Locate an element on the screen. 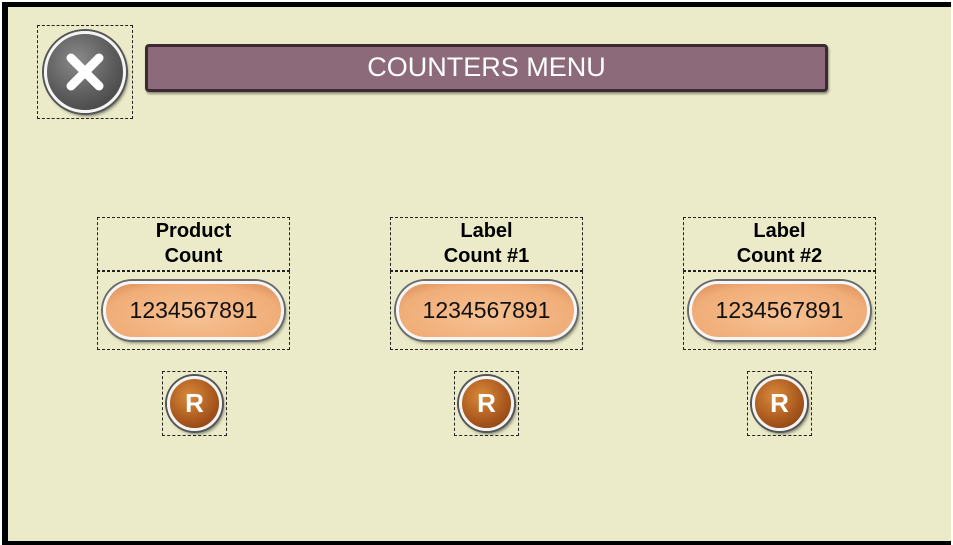 This screenshot has height=545, width=953. reset-label-count-2-button: R is located at coordinates (779, 403).